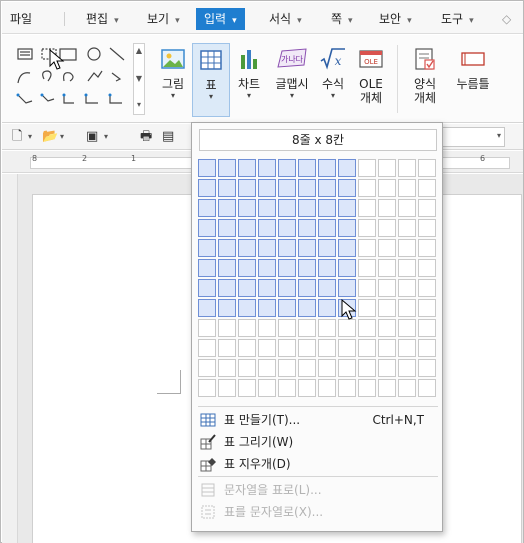 The image size is (524, 543). What do you see at coordinates (17, 137) in the screenshot?
I see `new-document-icon: 🗋` at bounding box center [17, 137].